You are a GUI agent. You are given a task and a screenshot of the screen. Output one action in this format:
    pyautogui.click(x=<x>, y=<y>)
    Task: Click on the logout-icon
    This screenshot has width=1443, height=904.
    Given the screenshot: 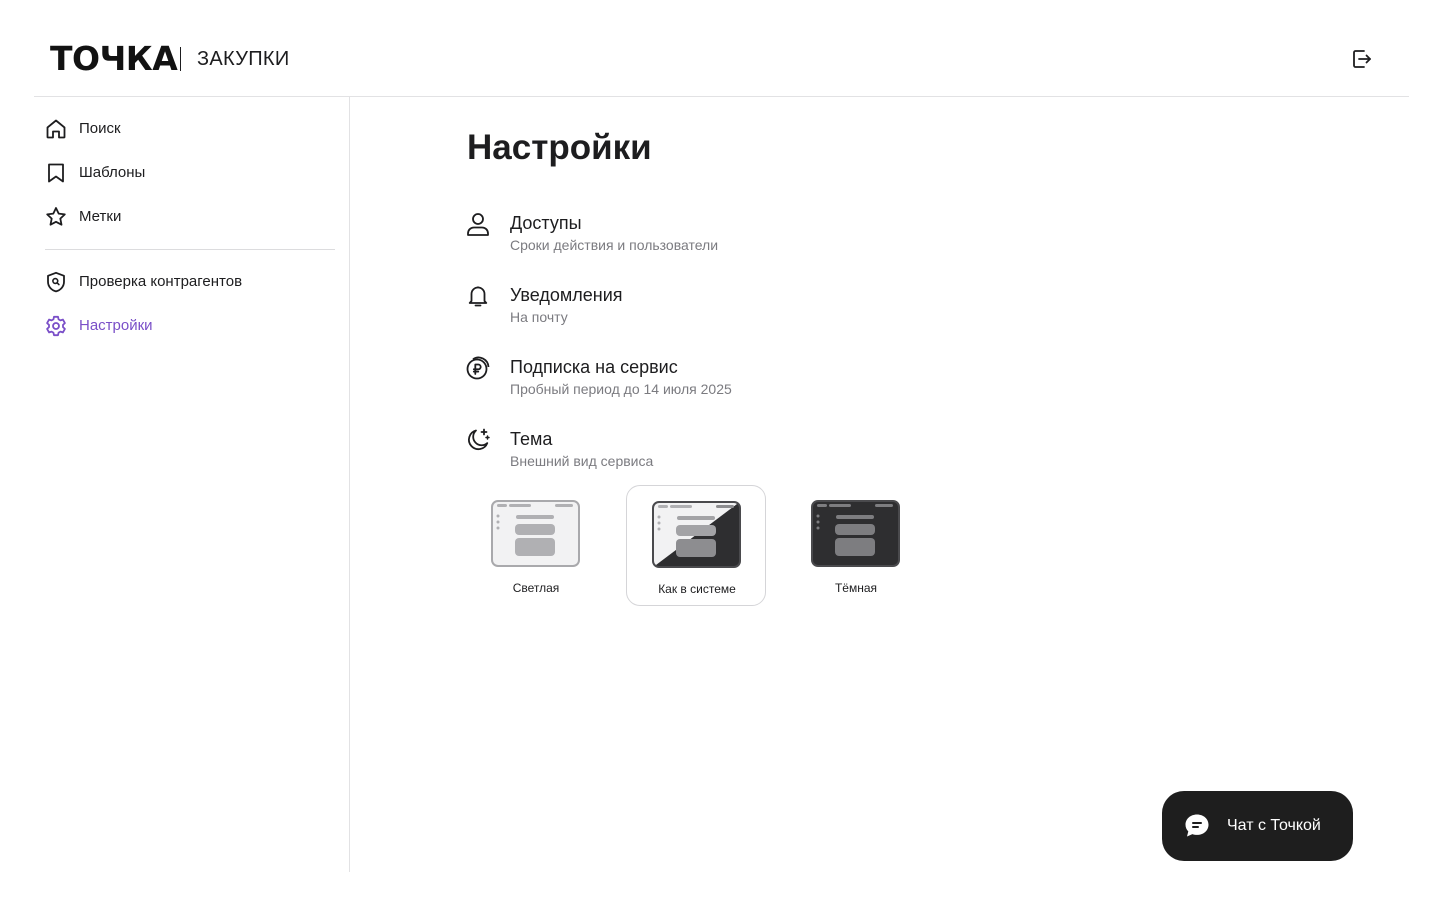 What is the action you would take?
    pyautogui.click(x=1362, y=59)
    